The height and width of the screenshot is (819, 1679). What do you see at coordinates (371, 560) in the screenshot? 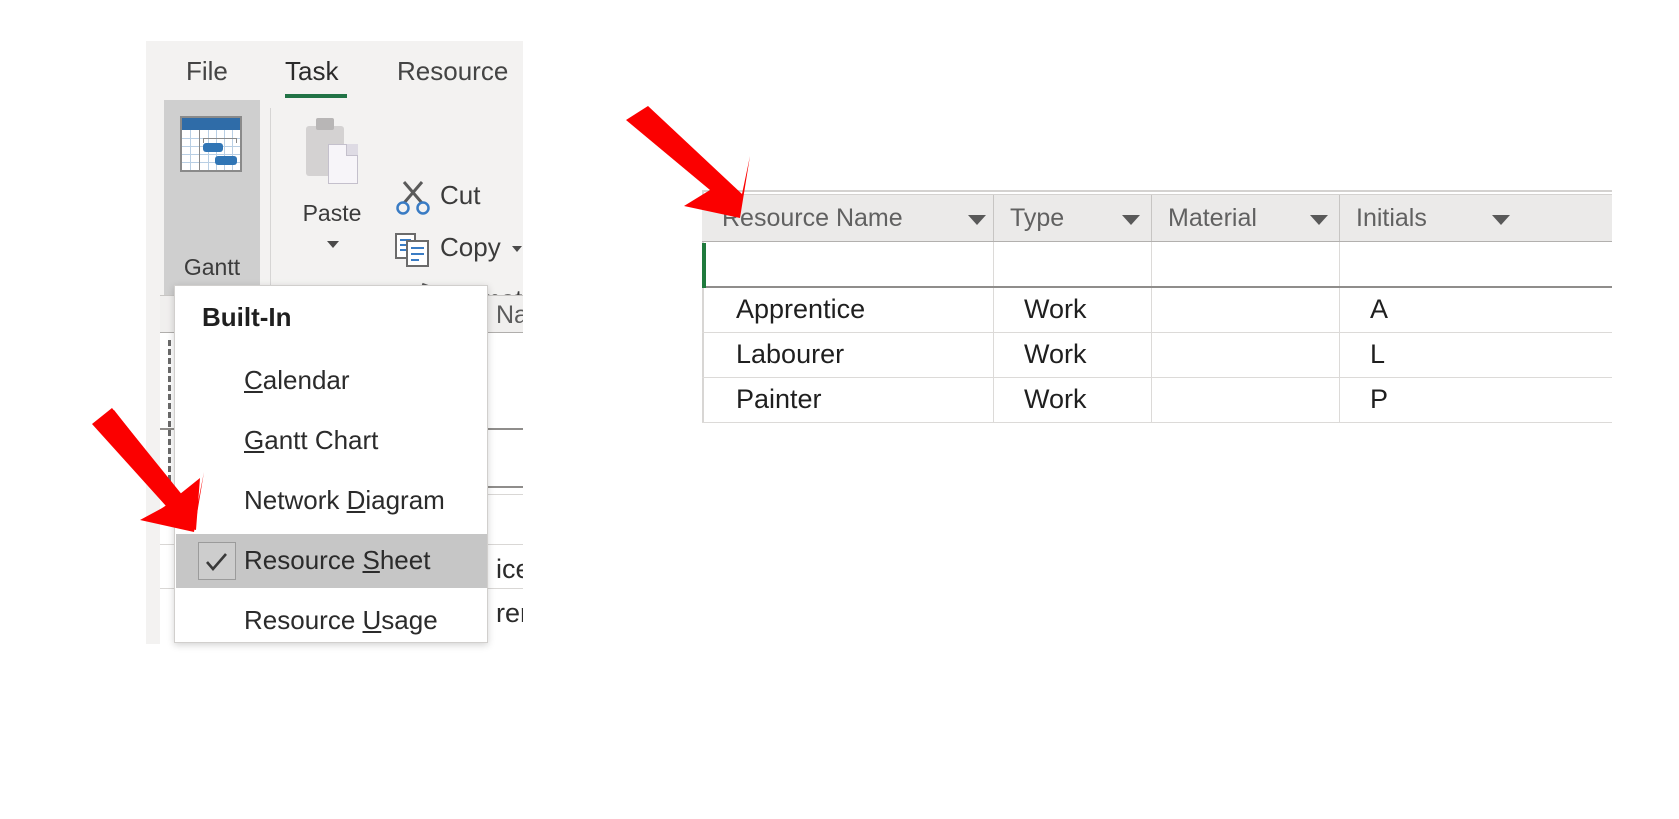
I see `menu-item-accel: S` at bounding box center [371, 560].